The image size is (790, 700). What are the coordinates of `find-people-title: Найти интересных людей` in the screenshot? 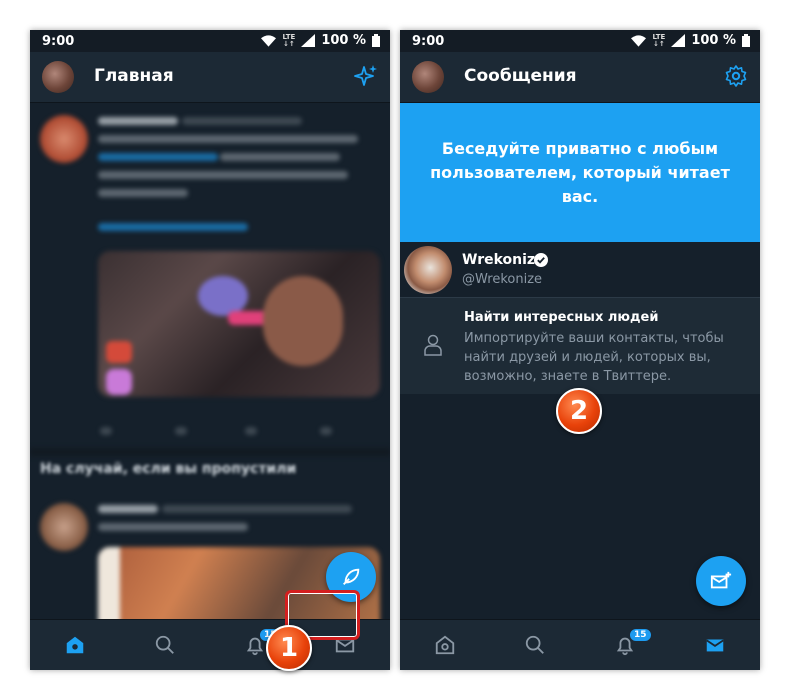 It's located at (561, 317).